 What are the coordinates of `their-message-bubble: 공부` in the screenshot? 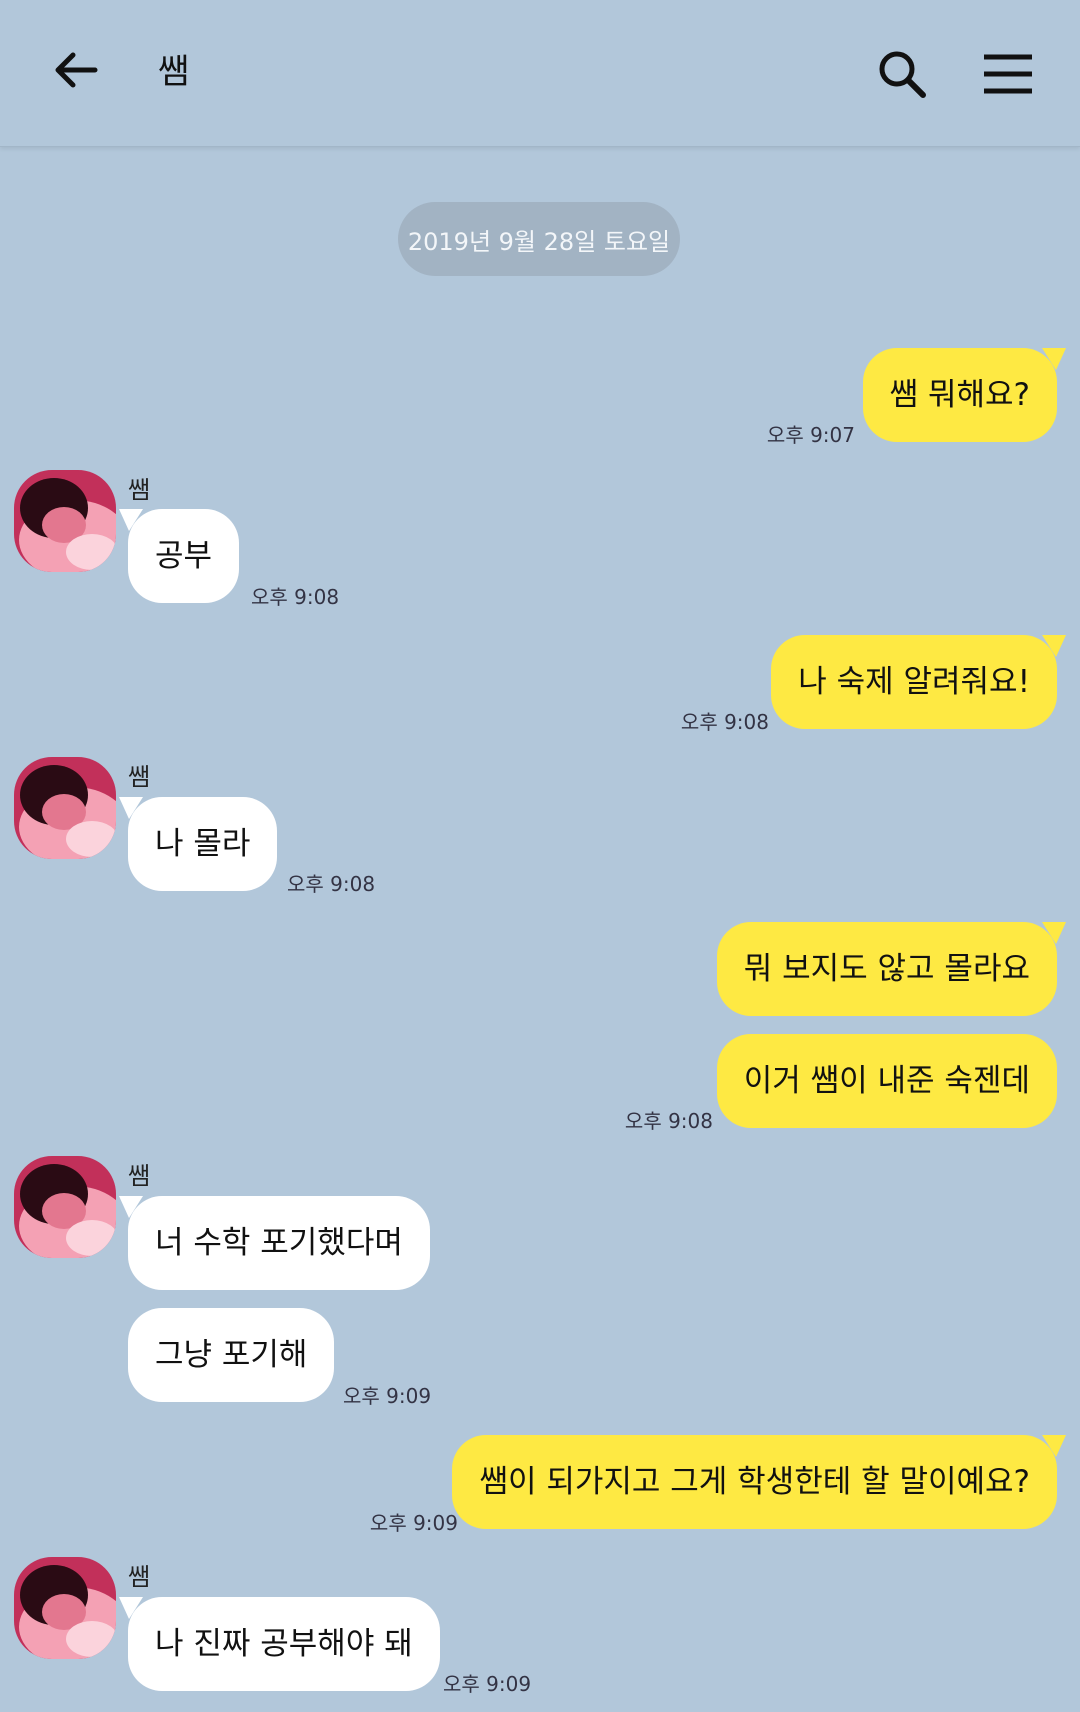 It's located at (179, 556).